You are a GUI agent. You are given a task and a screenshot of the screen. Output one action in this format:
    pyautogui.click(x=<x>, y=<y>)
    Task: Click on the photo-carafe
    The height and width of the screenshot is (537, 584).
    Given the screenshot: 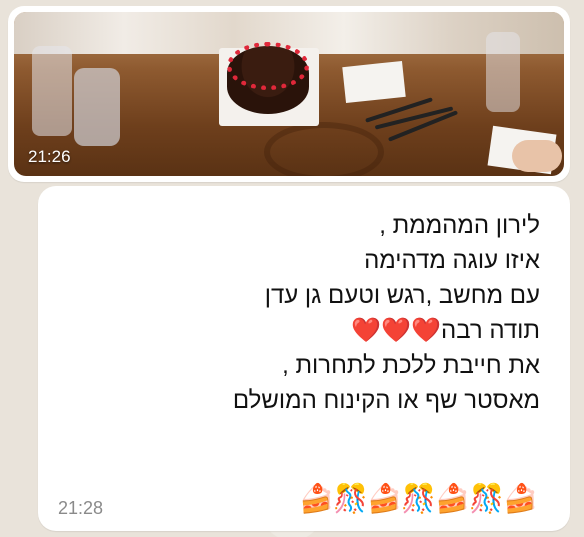 What is the action you would take?
    pyautogui.click(x=97, y=107)
    